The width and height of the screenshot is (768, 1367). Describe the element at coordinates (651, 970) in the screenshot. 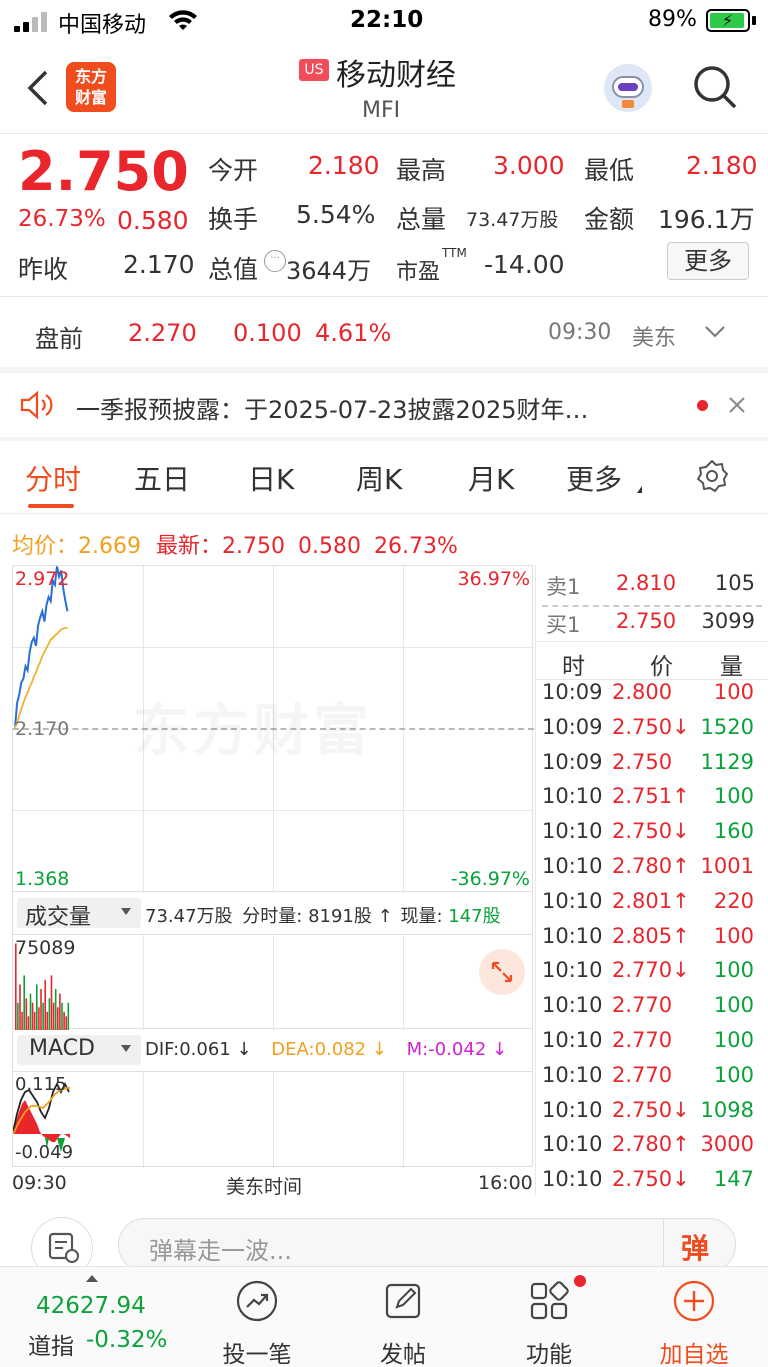

I see `tick-price: 2.770↓` at that location.